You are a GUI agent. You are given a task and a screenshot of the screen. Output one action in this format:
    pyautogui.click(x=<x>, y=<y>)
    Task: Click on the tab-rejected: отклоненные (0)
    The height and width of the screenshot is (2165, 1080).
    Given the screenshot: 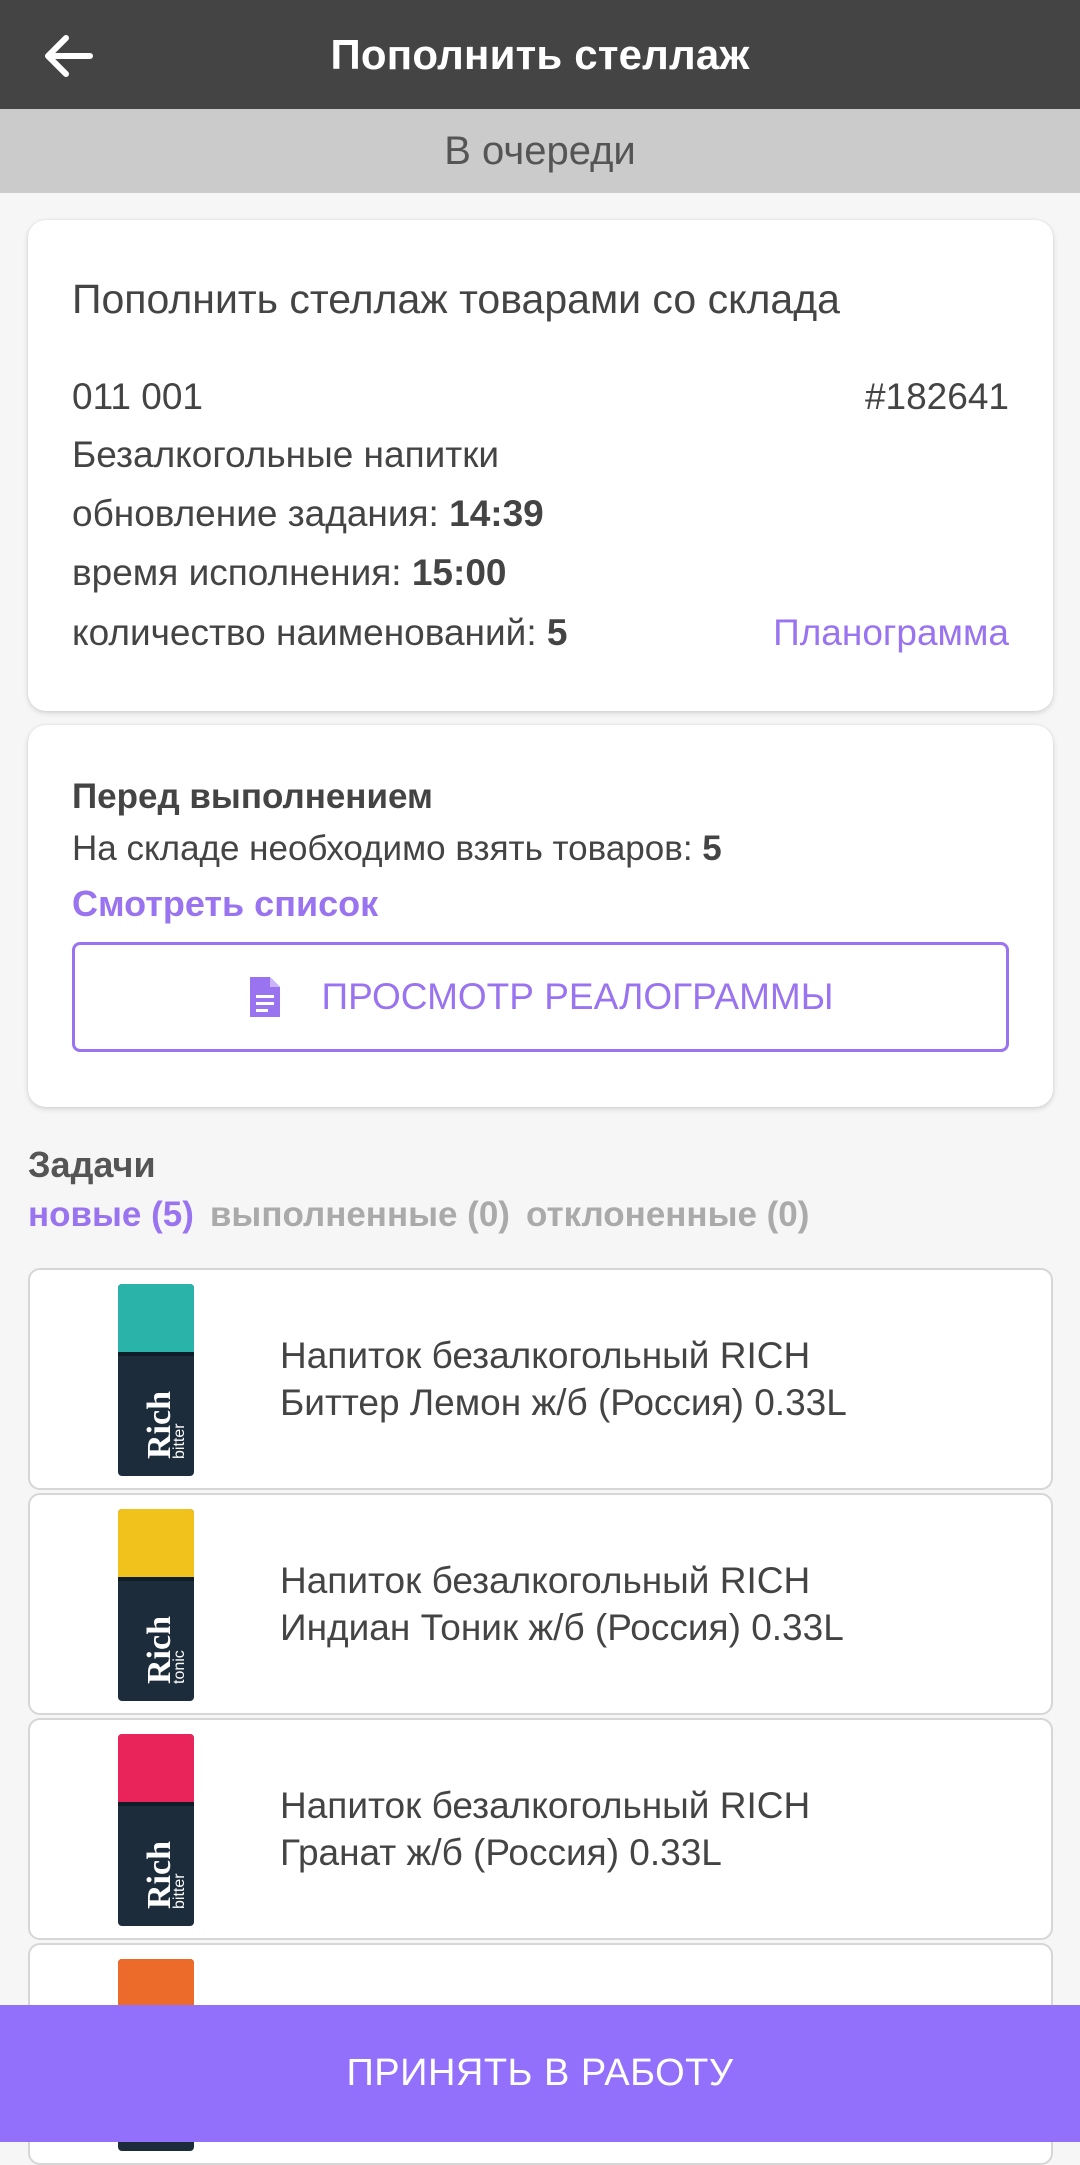 What is the action you would take?
    pyautogui.click(x=668, y=1215)
    